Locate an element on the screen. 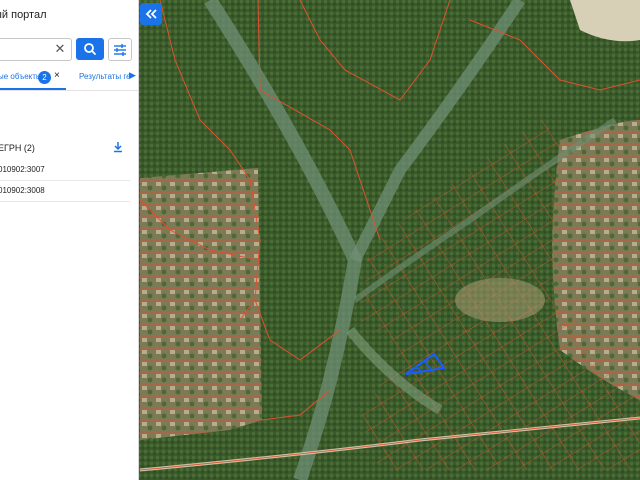  collapse-panel-button is located at coordinates (151, 14).